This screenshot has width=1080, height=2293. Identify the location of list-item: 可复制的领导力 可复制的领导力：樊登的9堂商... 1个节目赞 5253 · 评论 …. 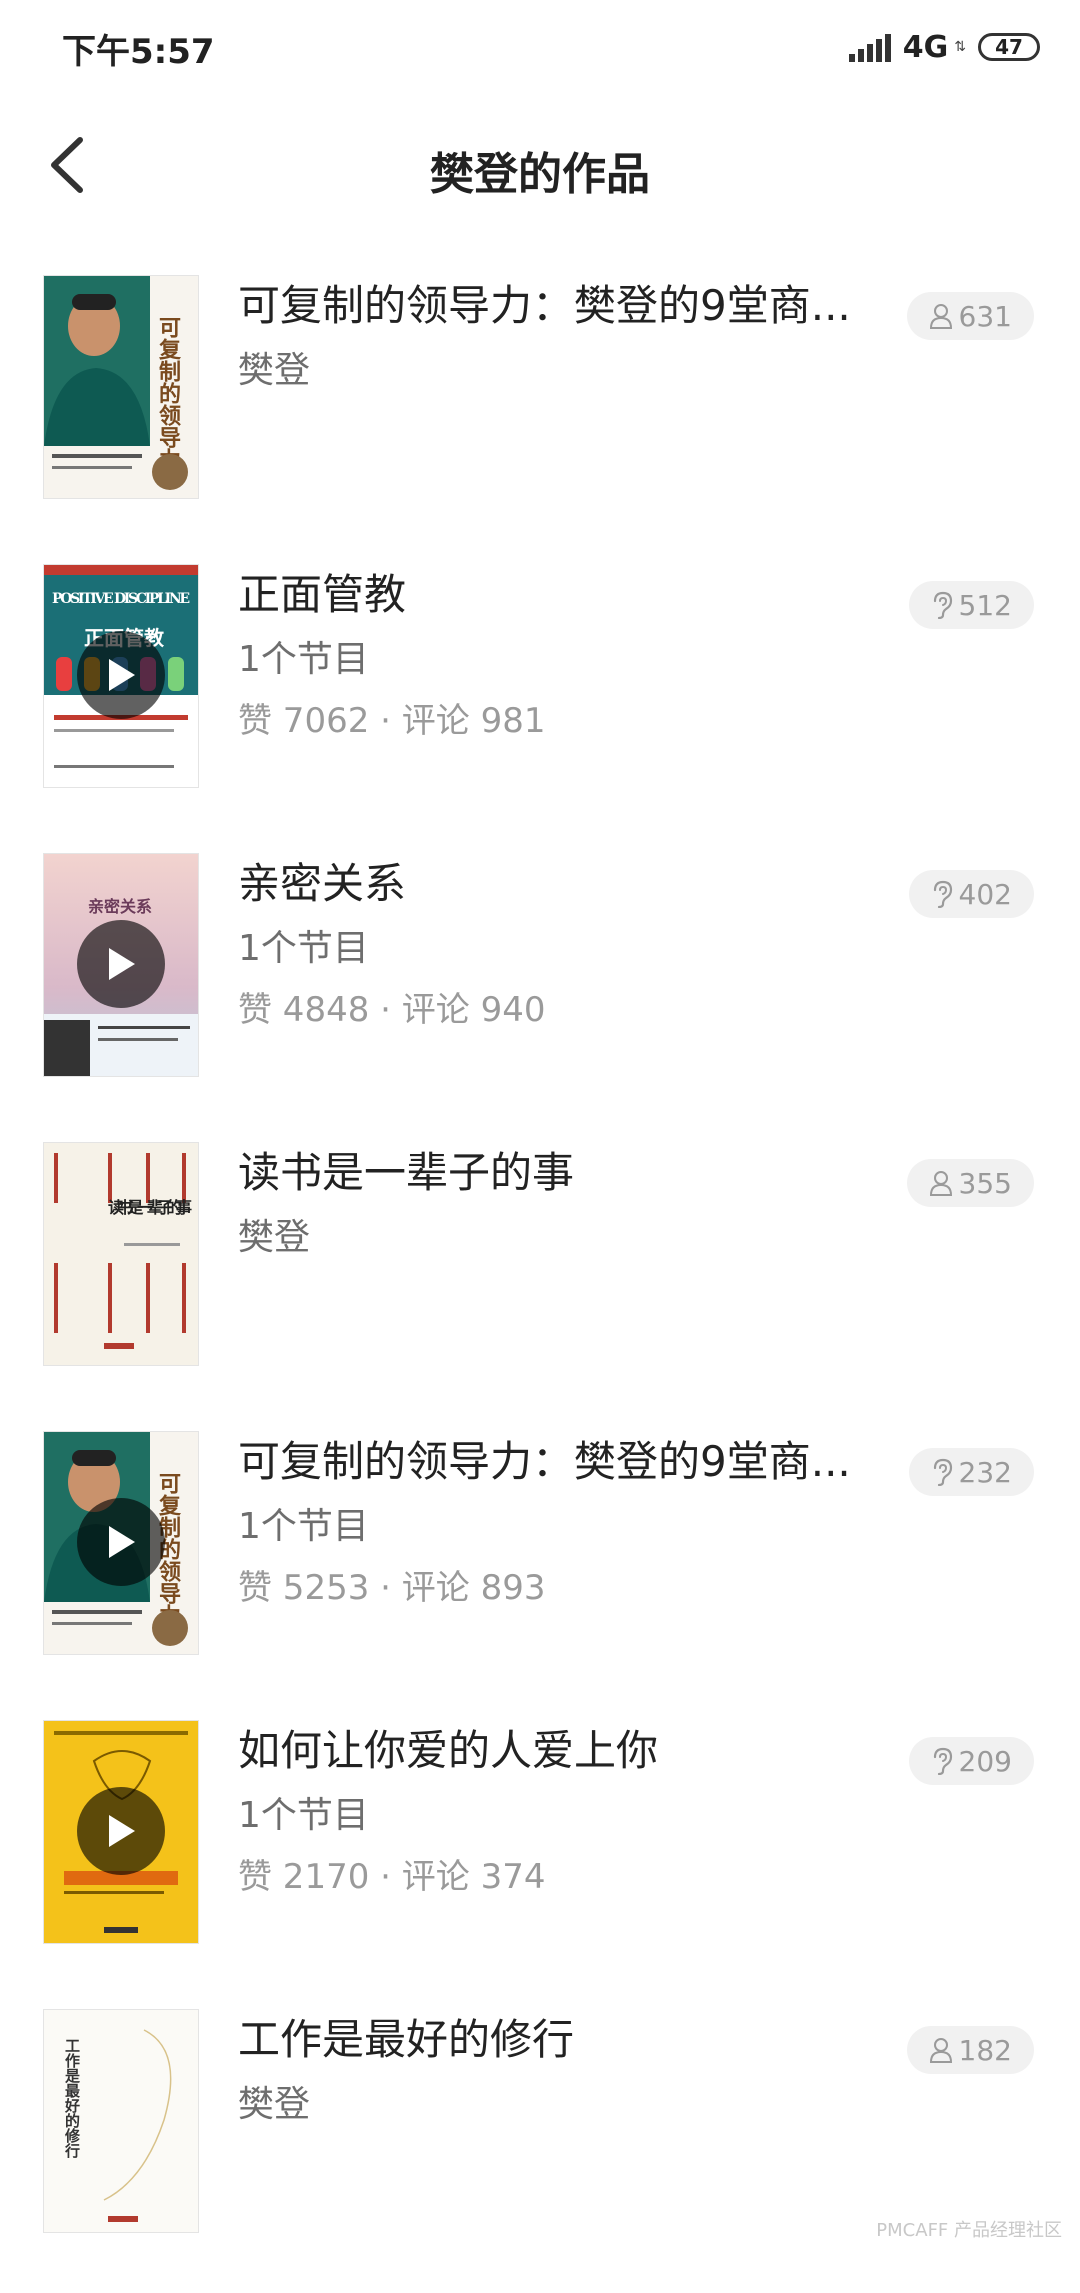
(540, 1570).